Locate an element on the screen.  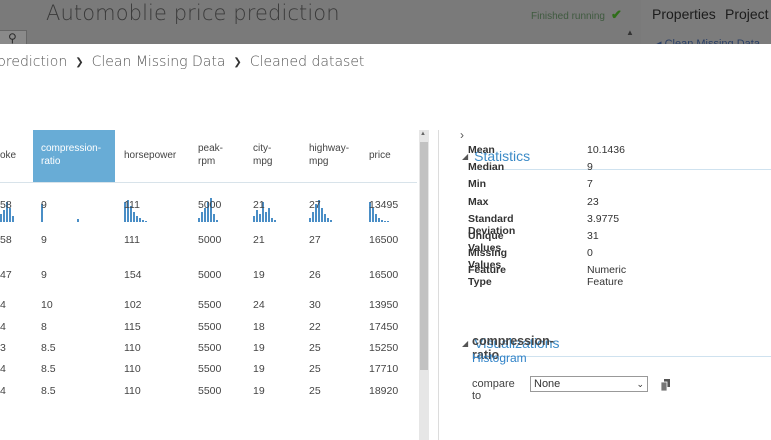
stat-value: 9 is located at coordinates (590, 167).